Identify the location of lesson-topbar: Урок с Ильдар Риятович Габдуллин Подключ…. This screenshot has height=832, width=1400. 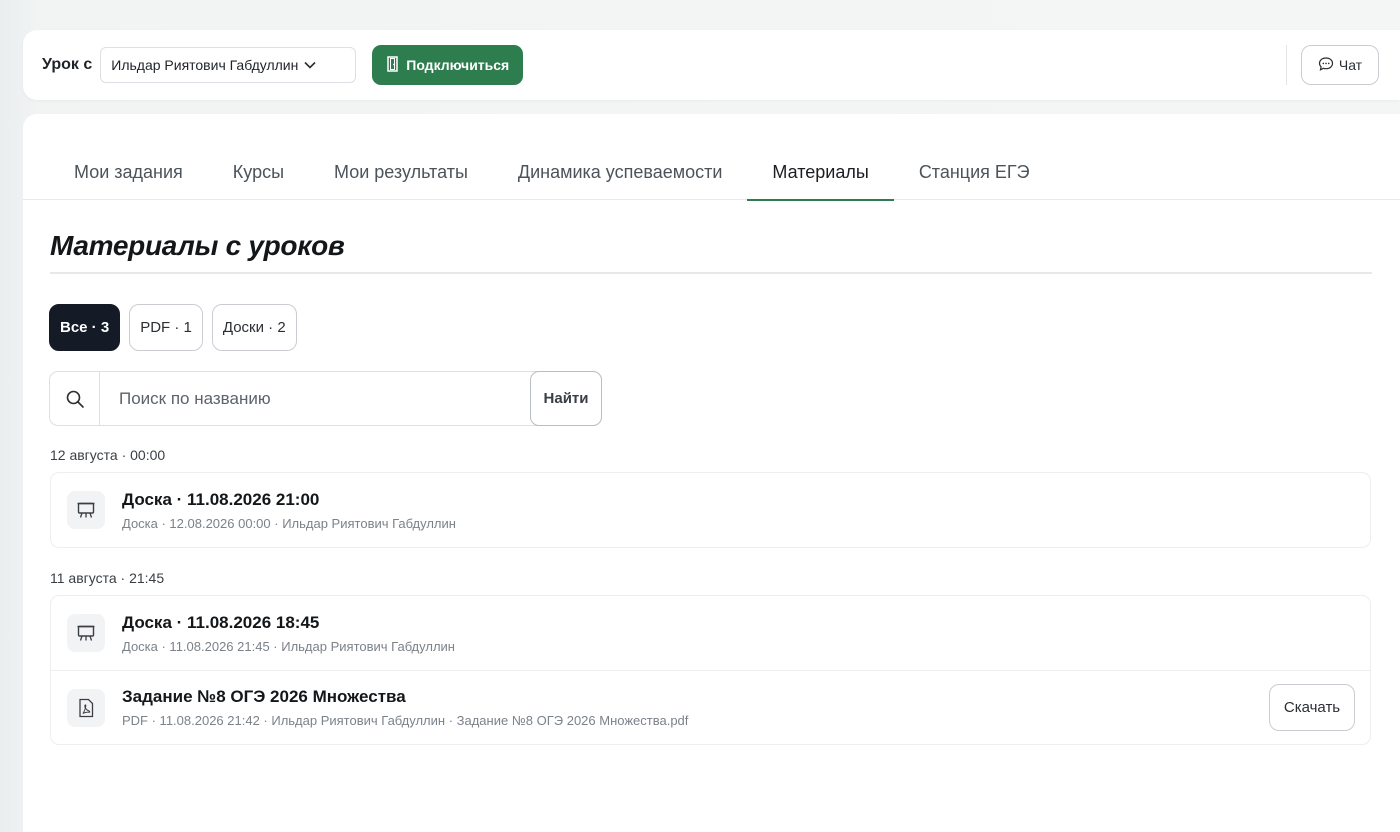
(711, 65).